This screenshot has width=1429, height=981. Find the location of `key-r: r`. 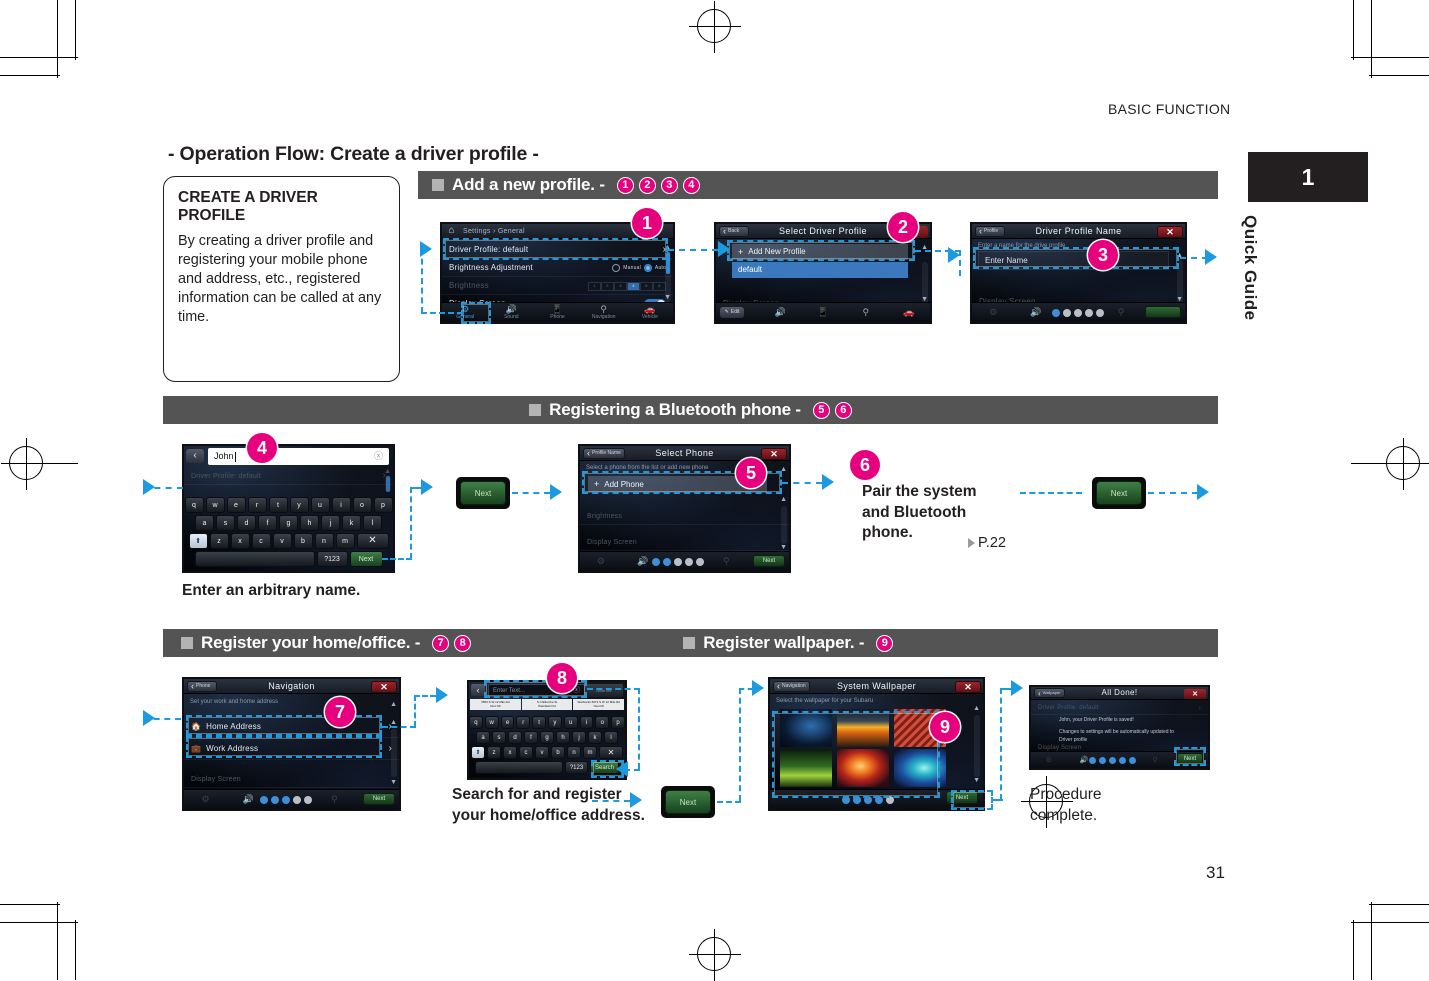

key-r: r is located at coordinates (257, 505).